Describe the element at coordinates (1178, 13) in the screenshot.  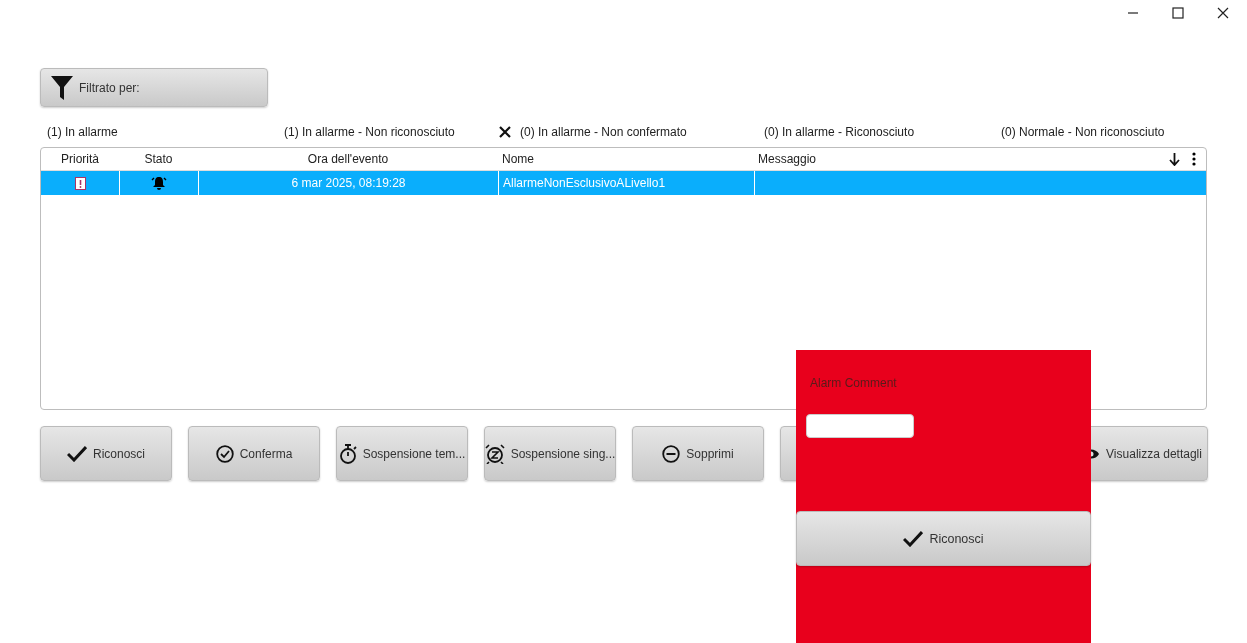
I see `maximize-icon` at that location.